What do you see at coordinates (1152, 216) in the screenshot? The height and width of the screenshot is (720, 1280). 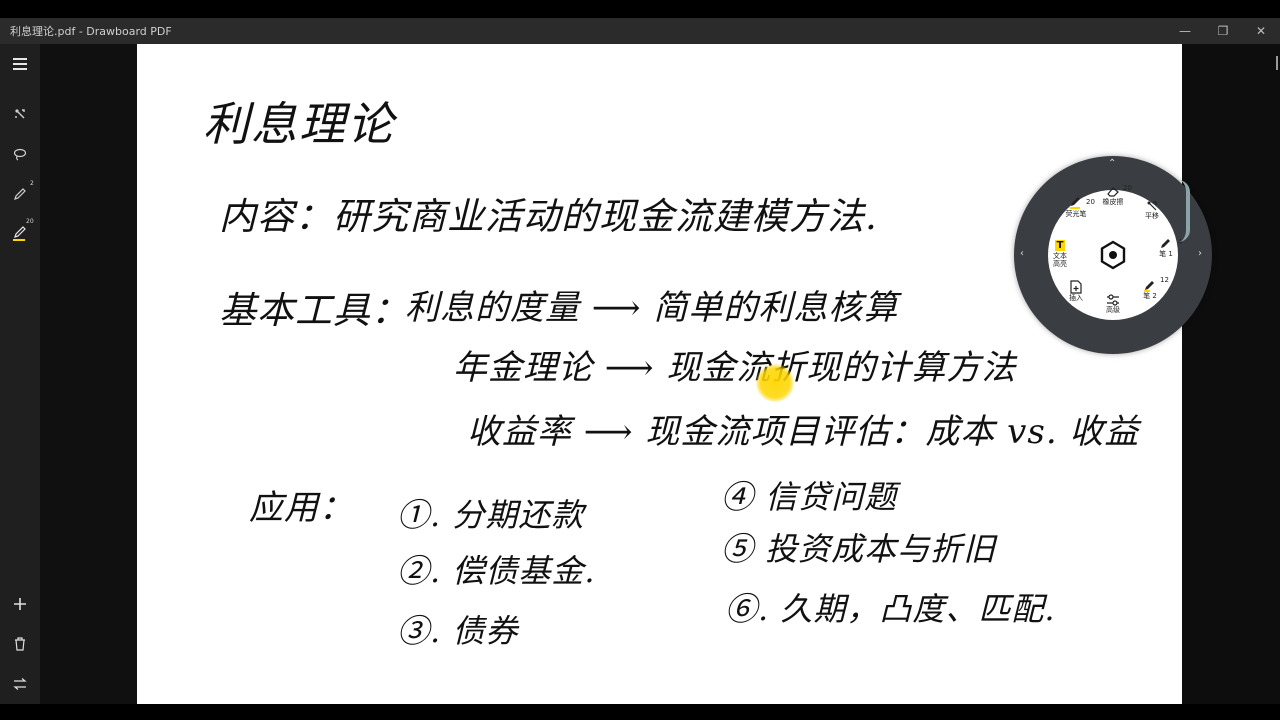 I see `radial-pan-label: 平移` at bounding box center [1152, 216].